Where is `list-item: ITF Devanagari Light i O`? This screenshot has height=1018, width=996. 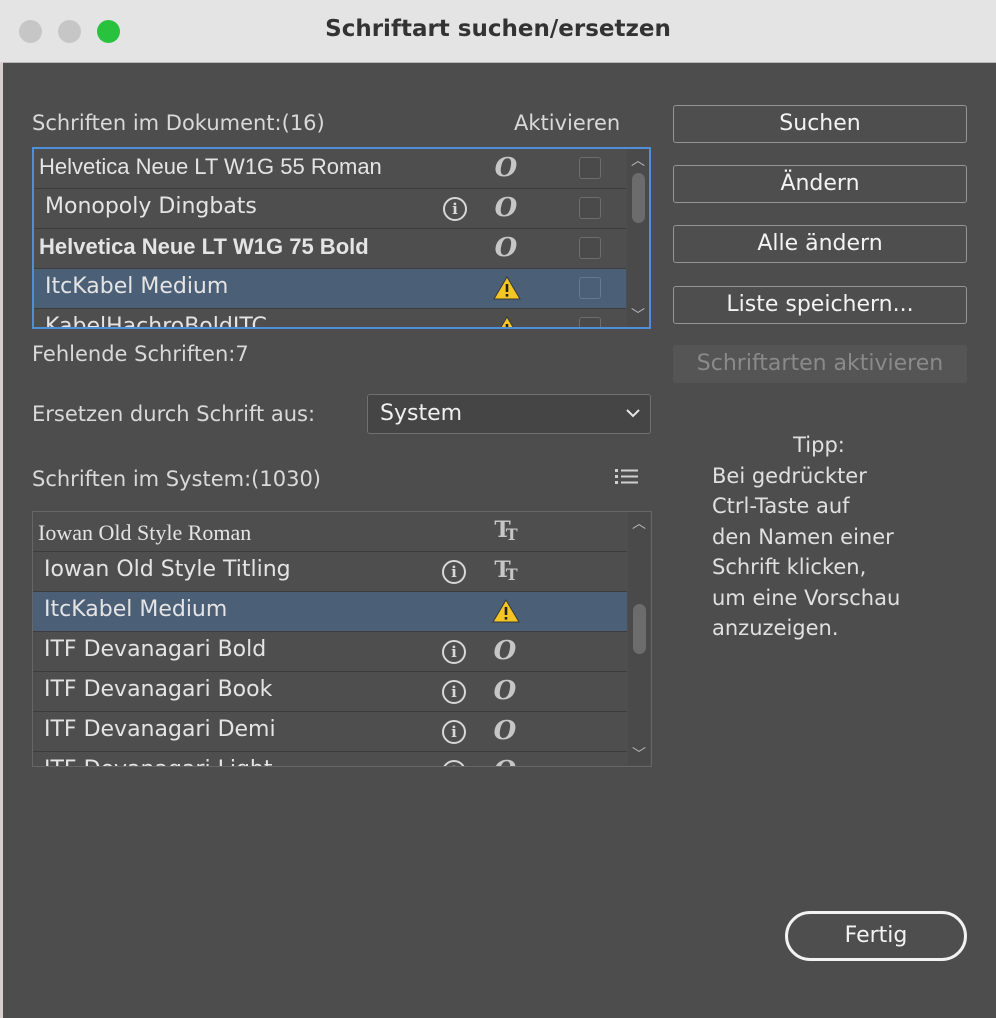
list-item: ITF Devanagari Light i O is located at coordinates (330, 759).